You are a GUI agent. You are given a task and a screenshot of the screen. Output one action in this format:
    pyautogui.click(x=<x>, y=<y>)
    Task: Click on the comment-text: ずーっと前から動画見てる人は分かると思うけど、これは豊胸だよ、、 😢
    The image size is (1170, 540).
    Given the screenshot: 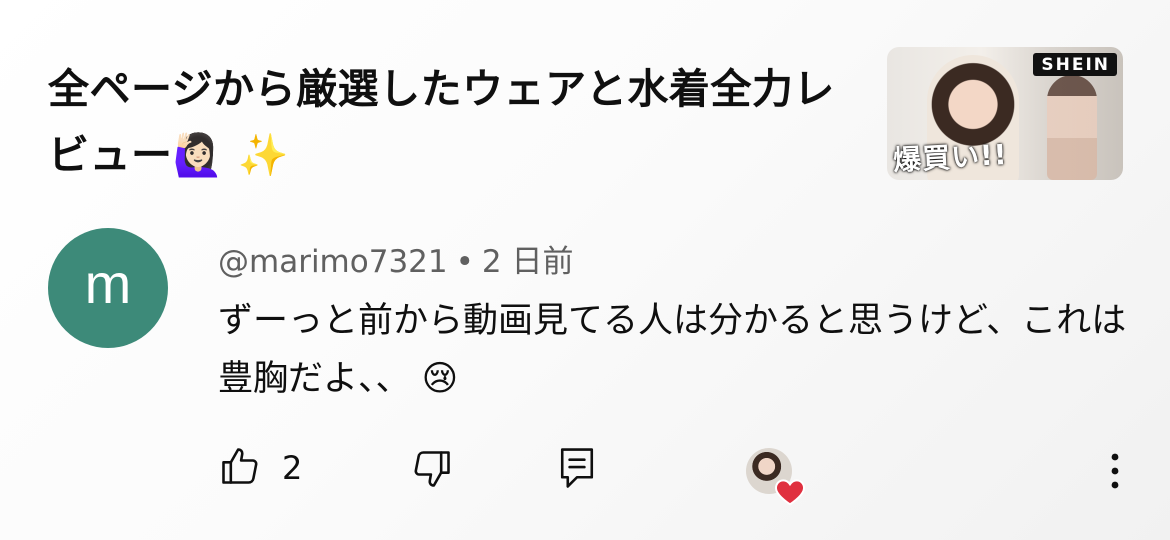 What is the action you would take?
    pyautogui.click(x=672, y=350)
    